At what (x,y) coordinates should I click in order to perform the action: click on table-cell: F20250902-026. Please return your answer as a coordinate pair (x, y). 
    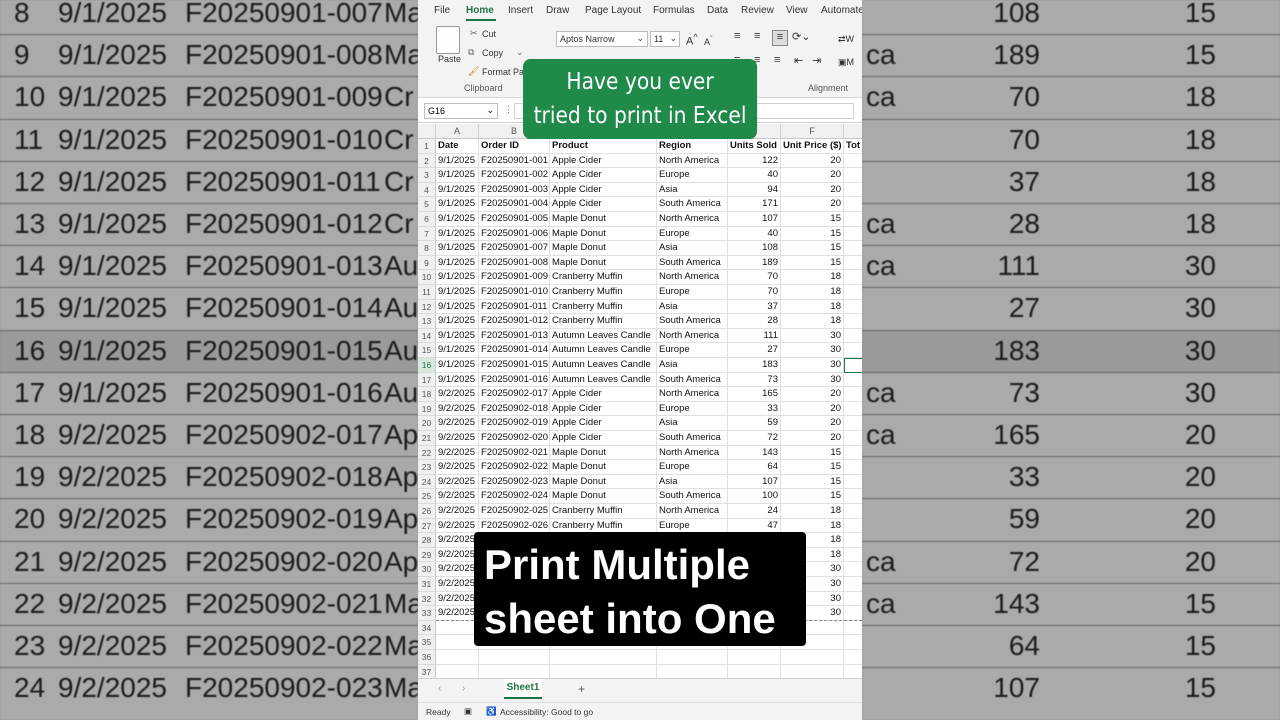
    Looking at the image, I should click on (514, 526).